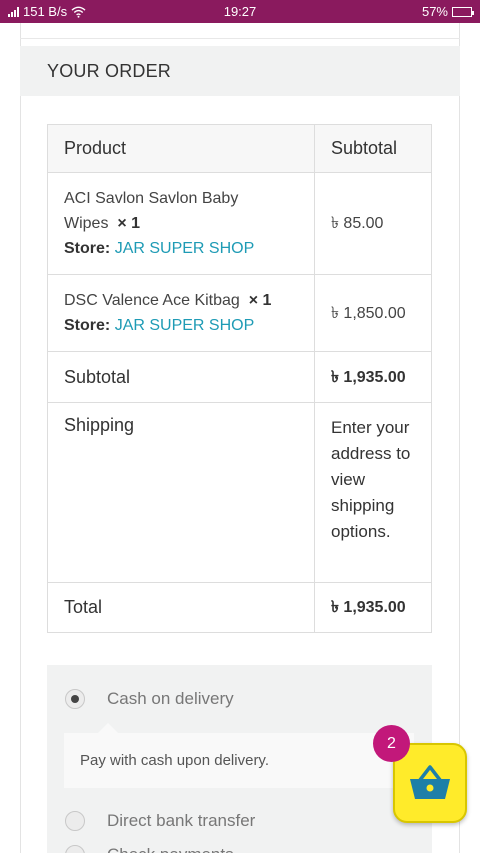  I want to click on line-subtotal: ৳ 1,850.00, so click(368, 313).